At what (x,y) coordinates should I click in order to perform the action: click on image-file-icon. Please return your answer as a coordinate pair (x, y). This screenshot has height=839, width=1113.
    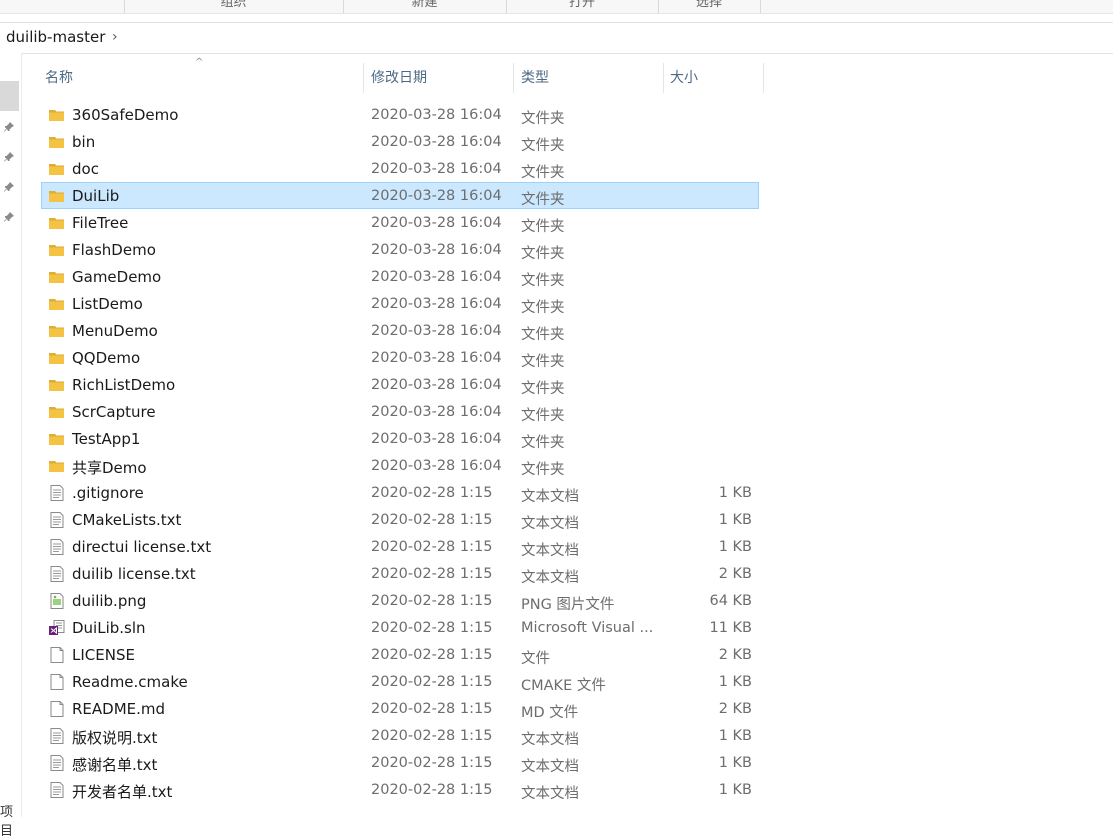
    Looking at the image, I should click on (57, 601).